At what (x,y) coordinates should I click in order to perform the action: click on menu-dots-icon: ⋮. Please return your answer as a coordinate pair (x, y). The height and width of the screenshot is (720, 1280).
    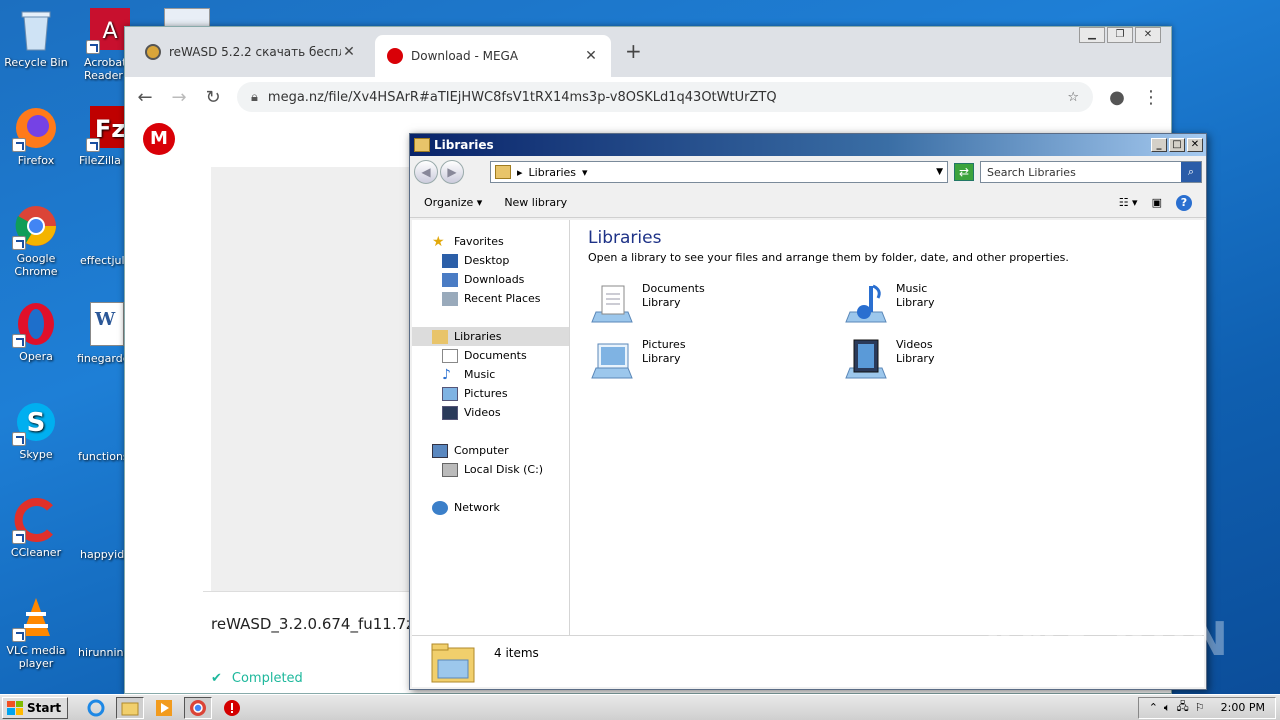
    Looking at the image, I should click on (1151, 97).